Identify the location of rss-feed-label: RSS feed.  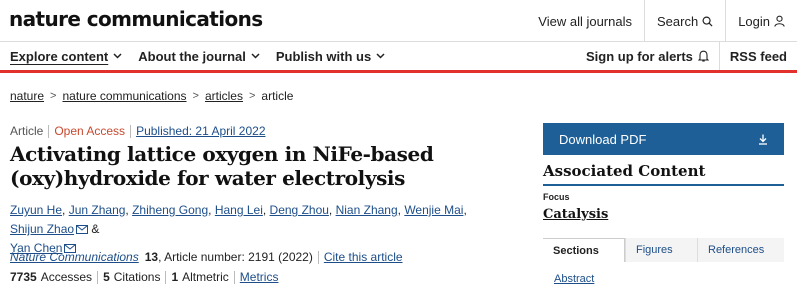
(758, 56).